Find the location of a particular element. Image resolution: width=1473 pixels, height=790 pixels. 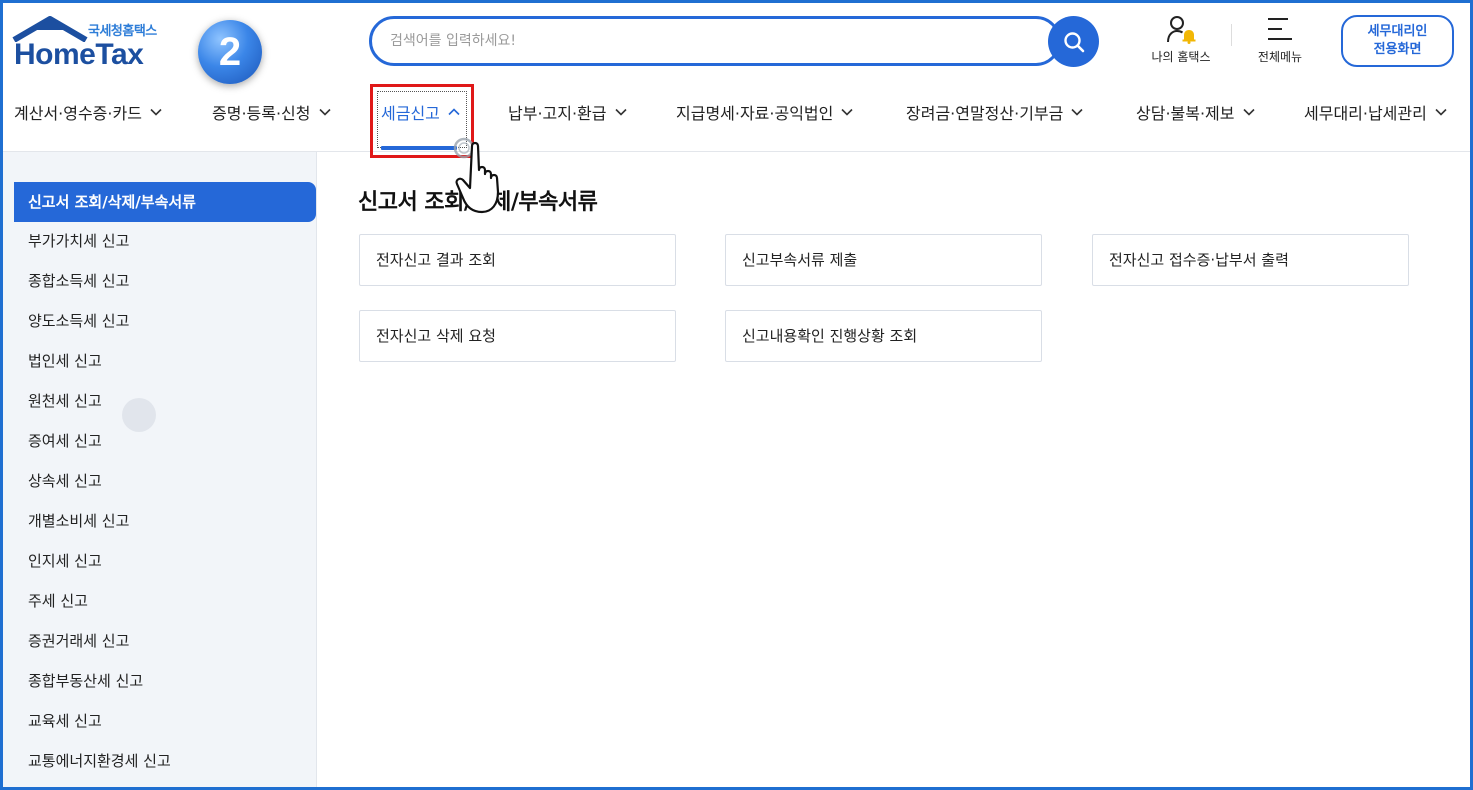

gnb-label: 상담·불복·제보 is located at coordinates (1185, 113).